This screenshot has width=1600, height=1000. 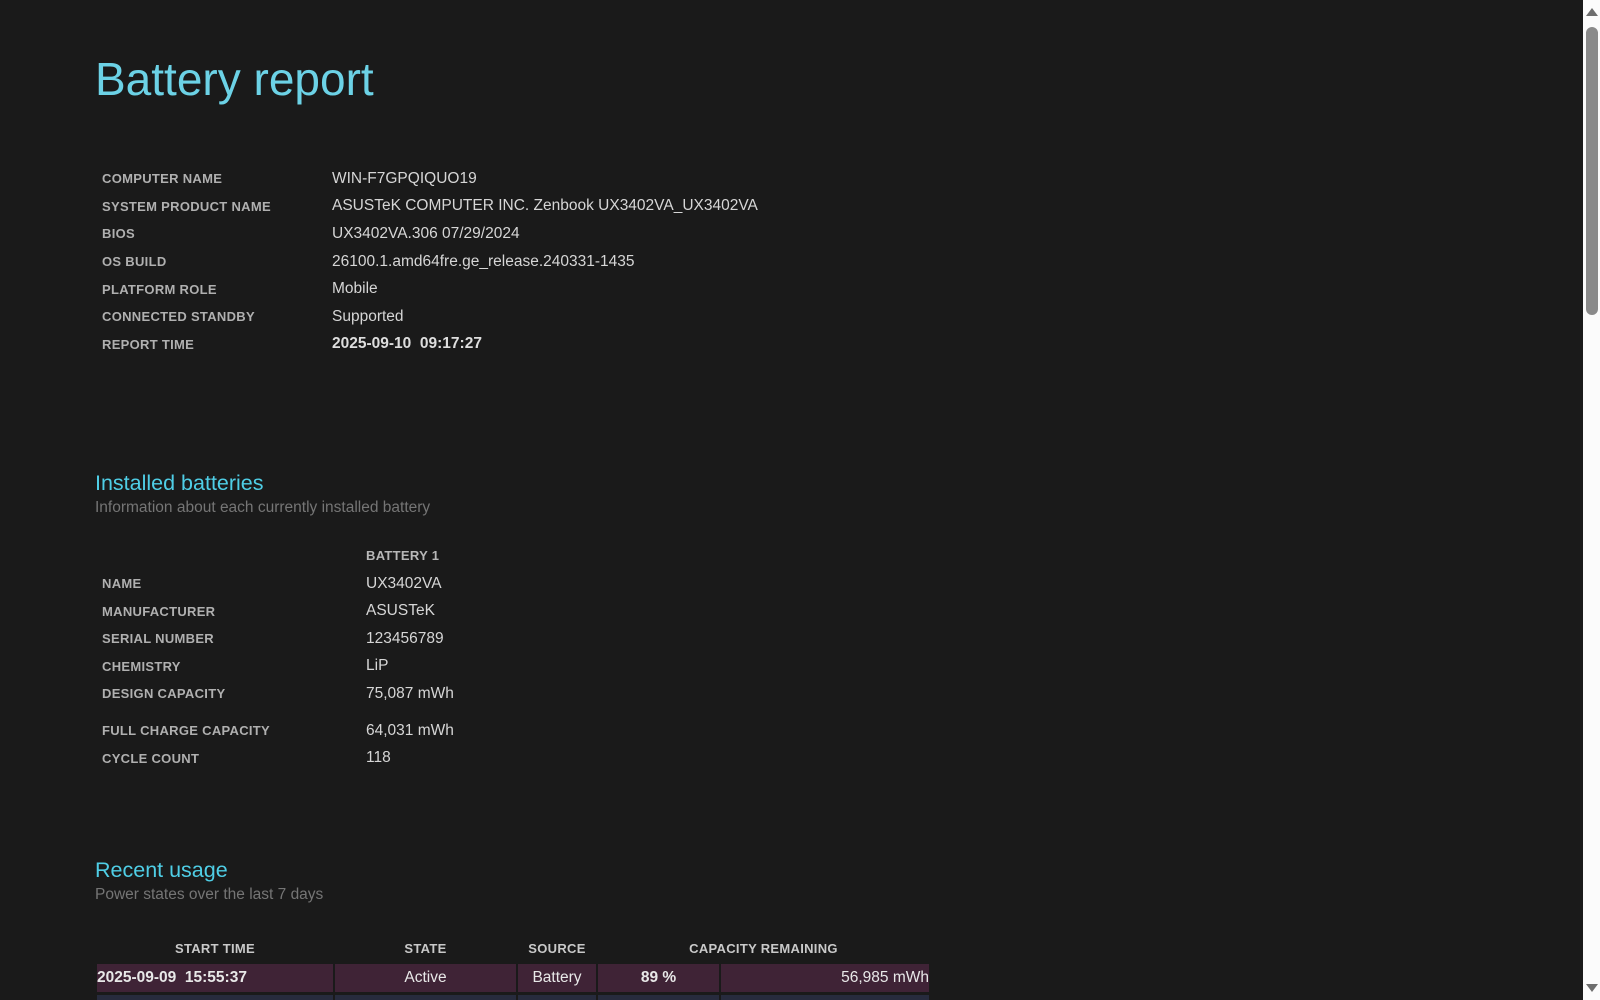 I want to click on battery-row-design-capacity: DESIGN CAPACITY 75,087 mWh, so click(x=795, y=694).